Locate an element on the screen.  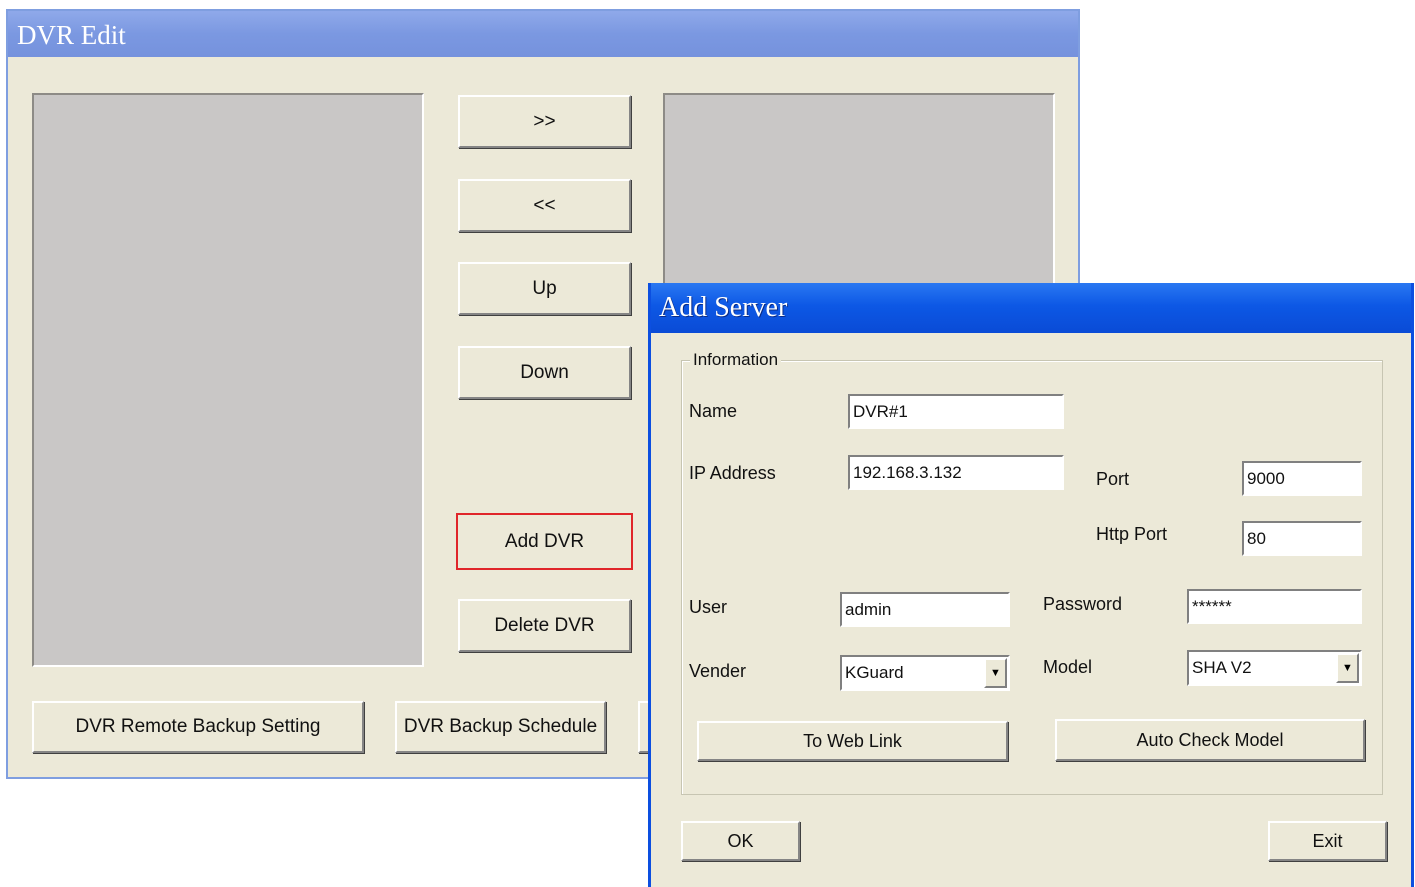
user-label: User is located at coordinates (708, 607).